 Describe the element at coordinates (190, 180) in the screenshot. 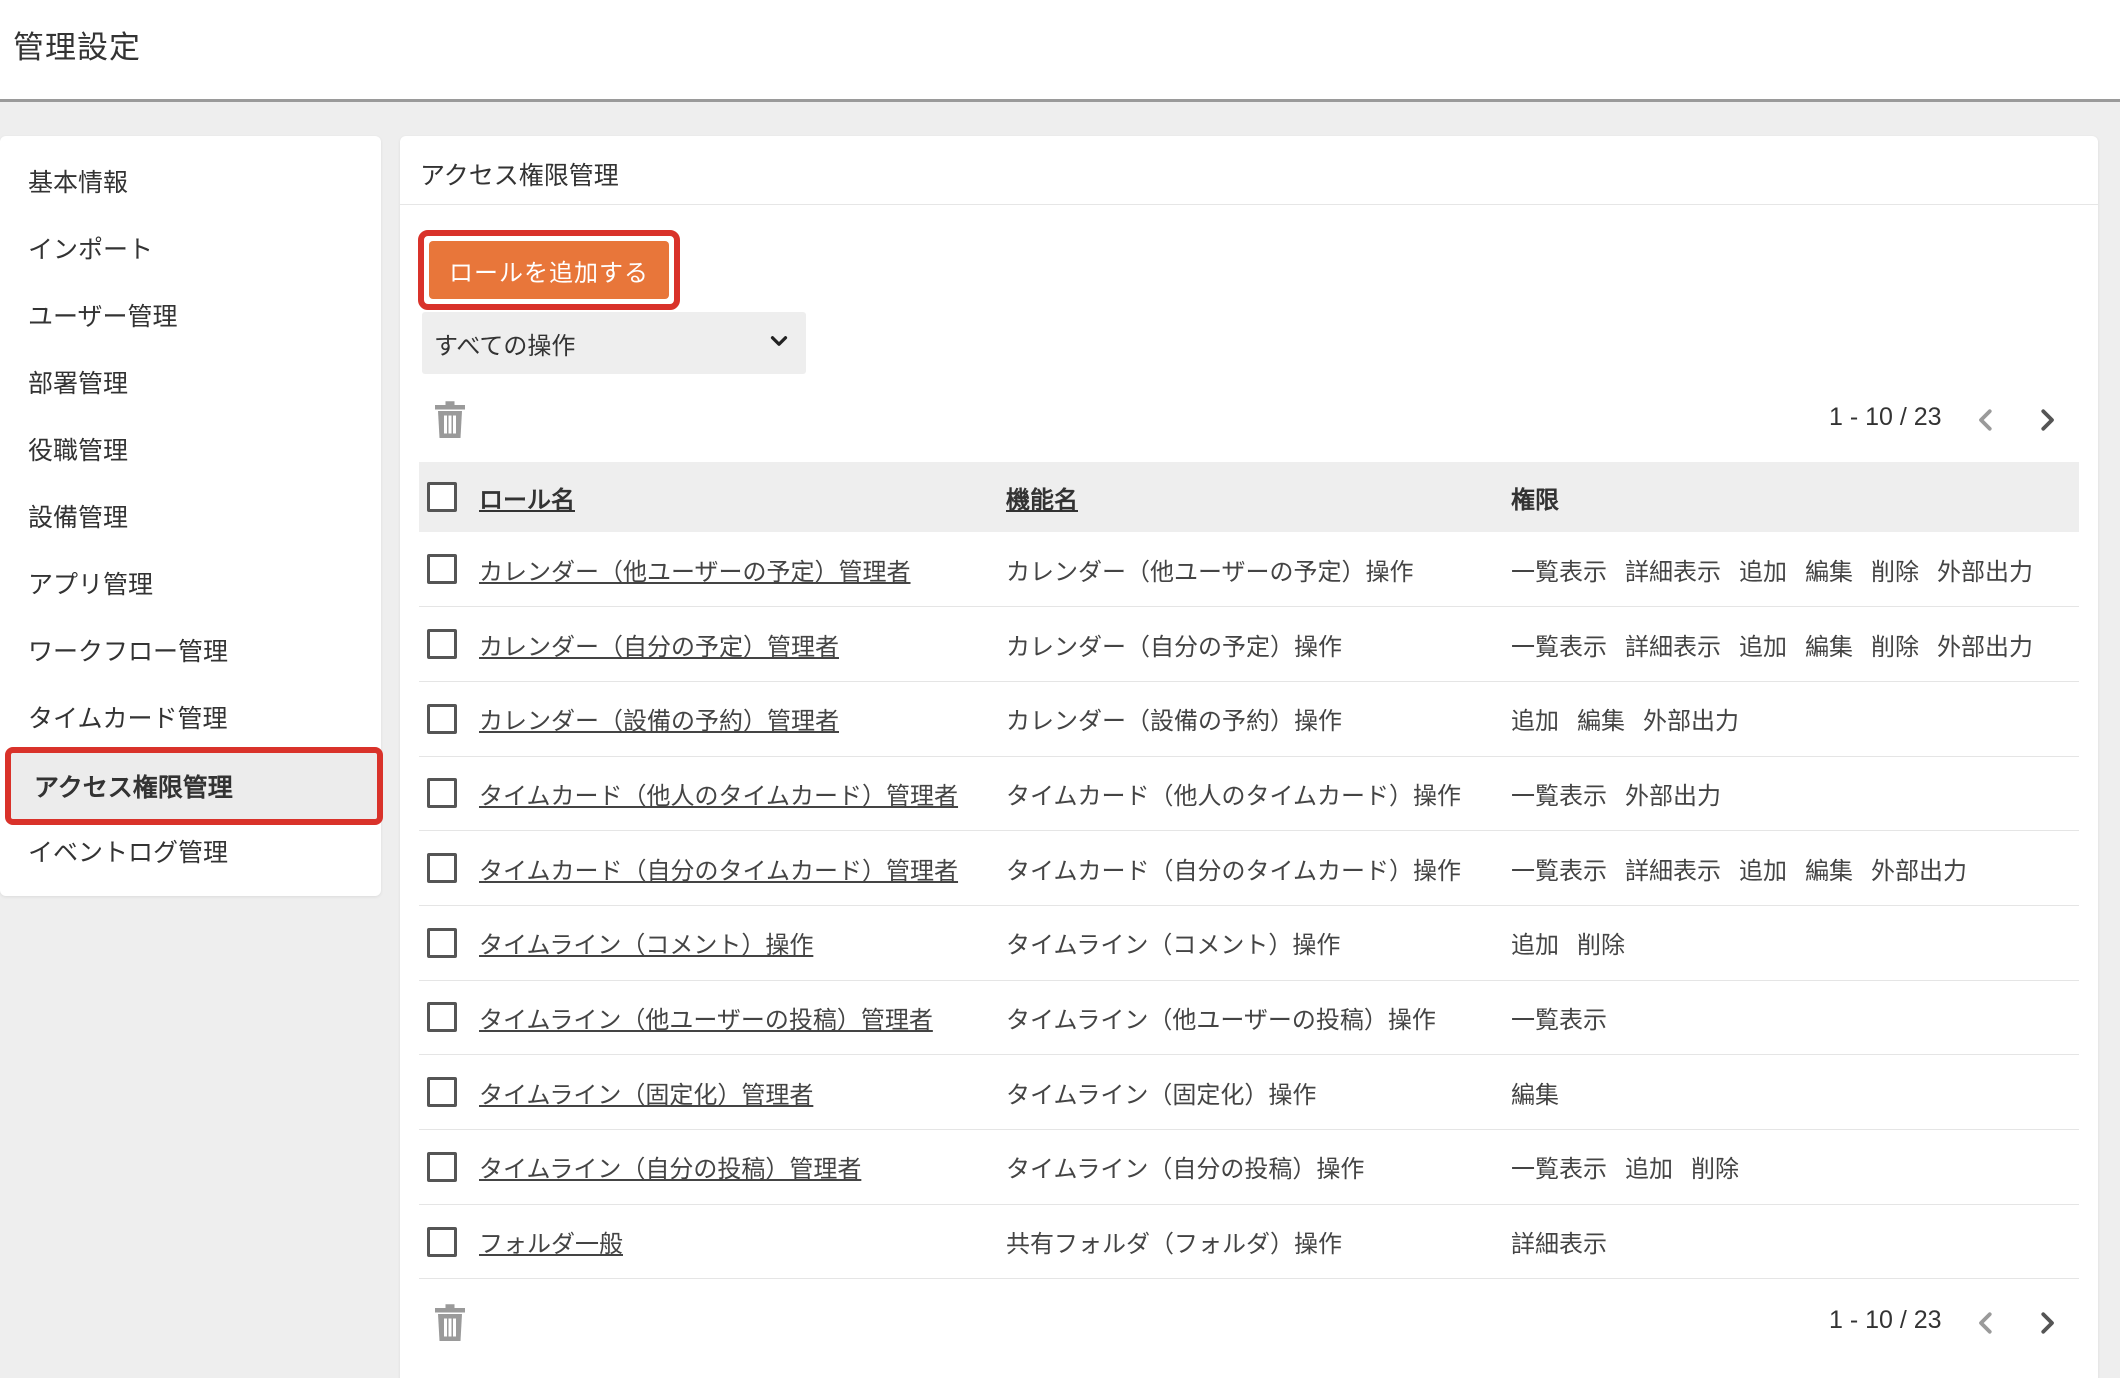

I see `sidebar-item-basic-info: 基本情報` at that location.